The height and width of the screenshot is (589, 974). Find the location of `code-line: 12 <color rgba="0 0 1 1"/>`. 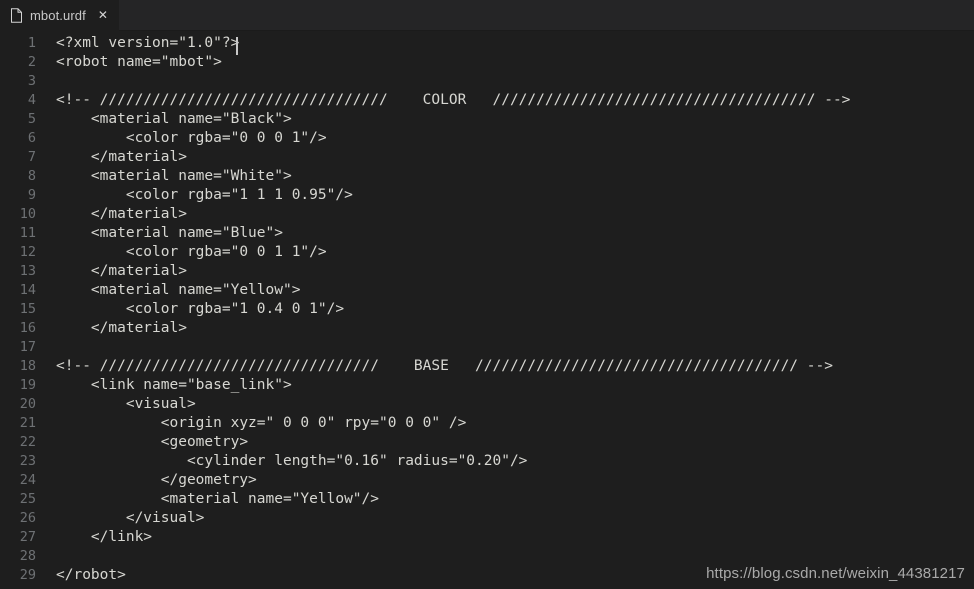

code-line: 12 <color rgba="0 0 1 1"/> is located at coordinates (487, 252).